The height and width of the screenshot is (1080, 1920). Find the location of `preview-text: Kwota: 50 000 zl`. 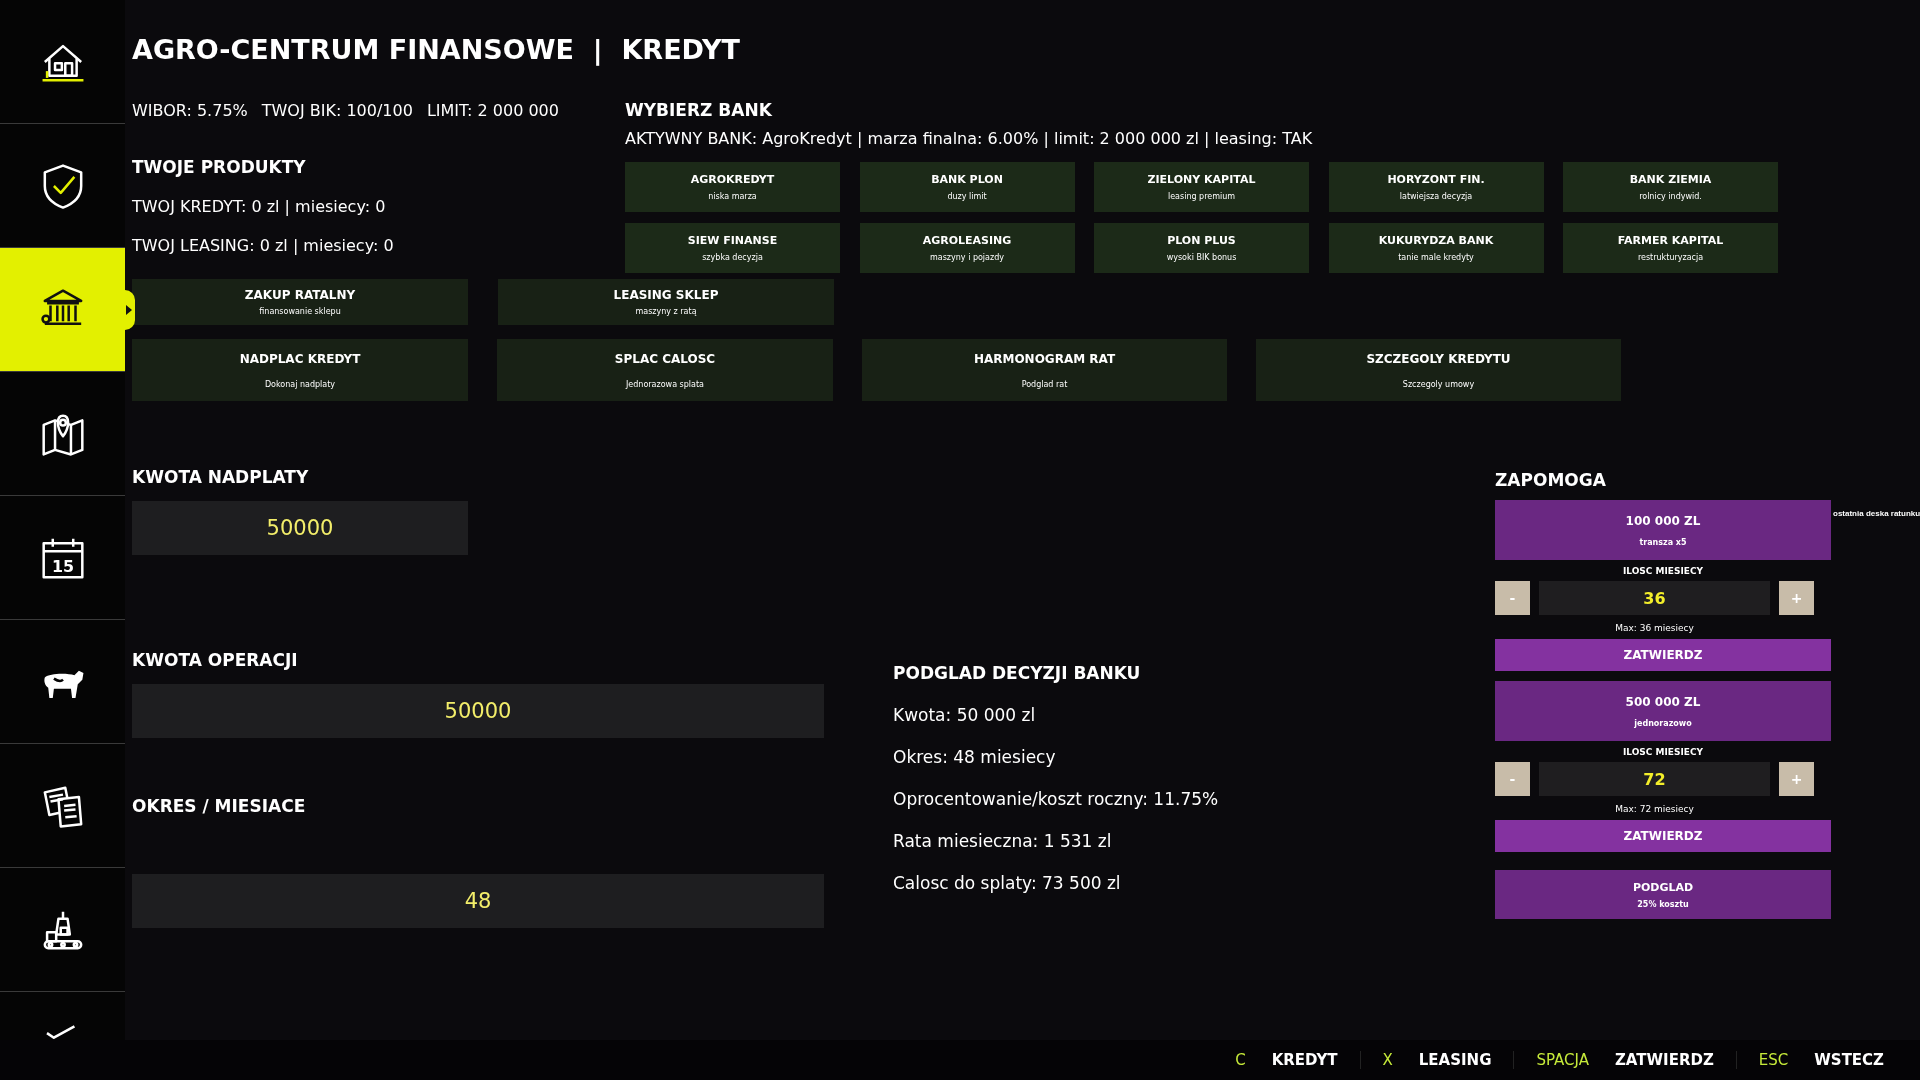

preview-text: Kwota: 50 000 zl is located at coordinates (965, 715).